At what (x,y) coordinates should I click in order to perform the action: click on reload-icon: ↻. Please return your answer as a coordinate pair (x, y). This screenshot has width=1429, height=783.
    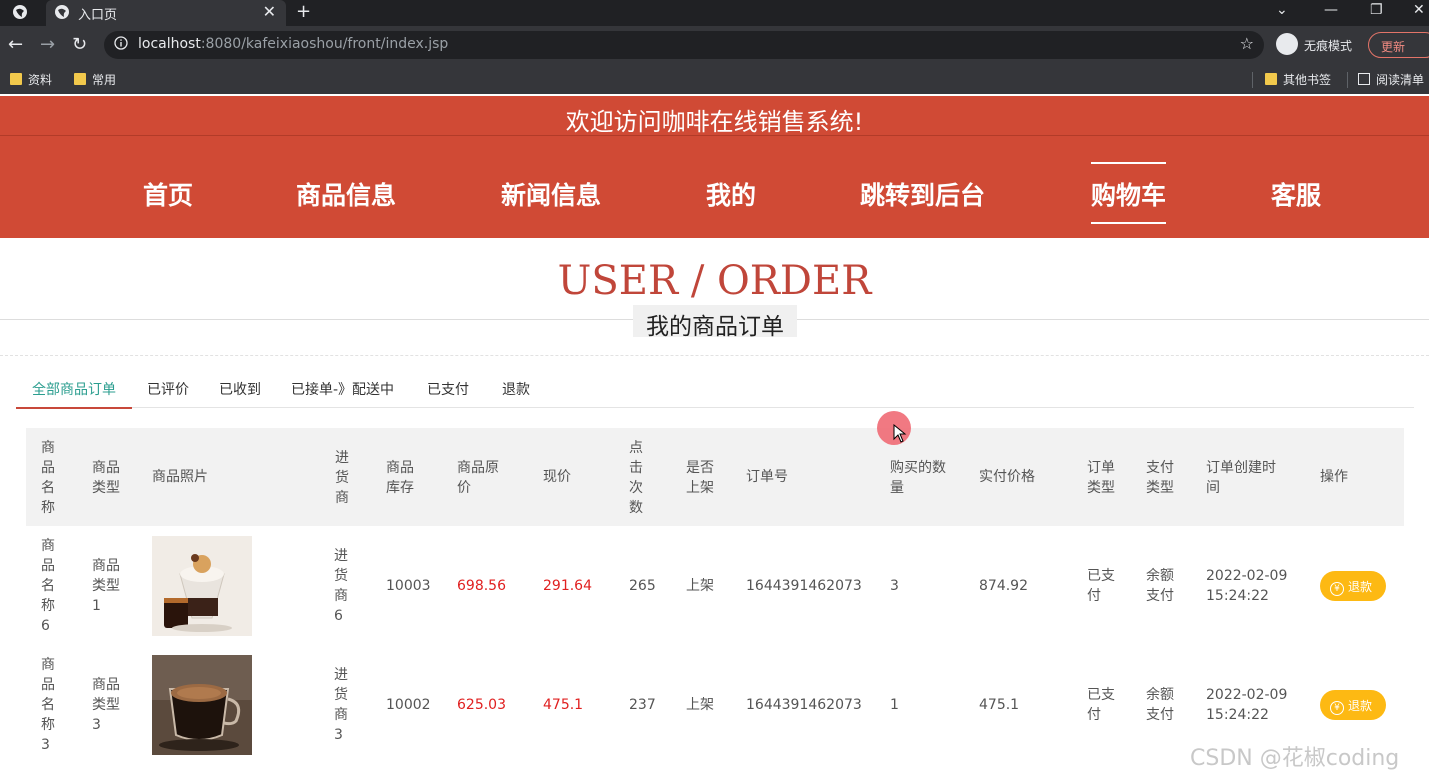
    Looking at the image, I should click on (79, 44).